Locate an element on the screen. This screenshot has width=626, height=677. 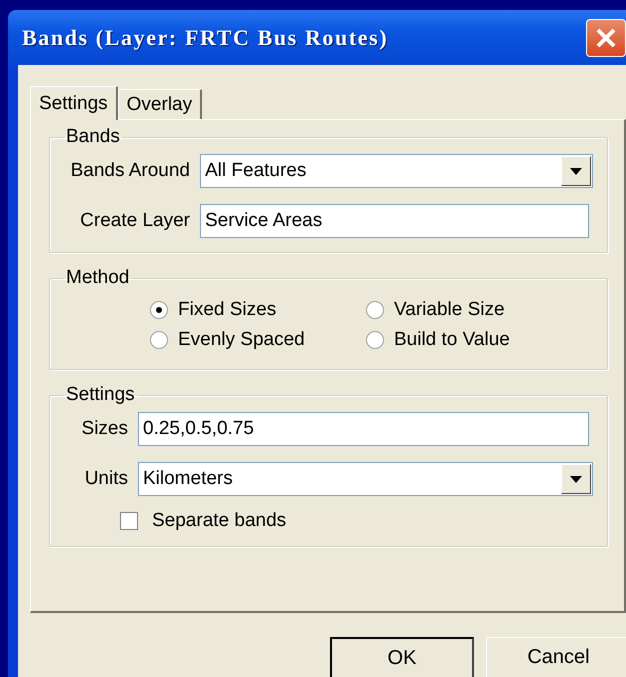
tab: Overlay is located at coordinates (160, 104).